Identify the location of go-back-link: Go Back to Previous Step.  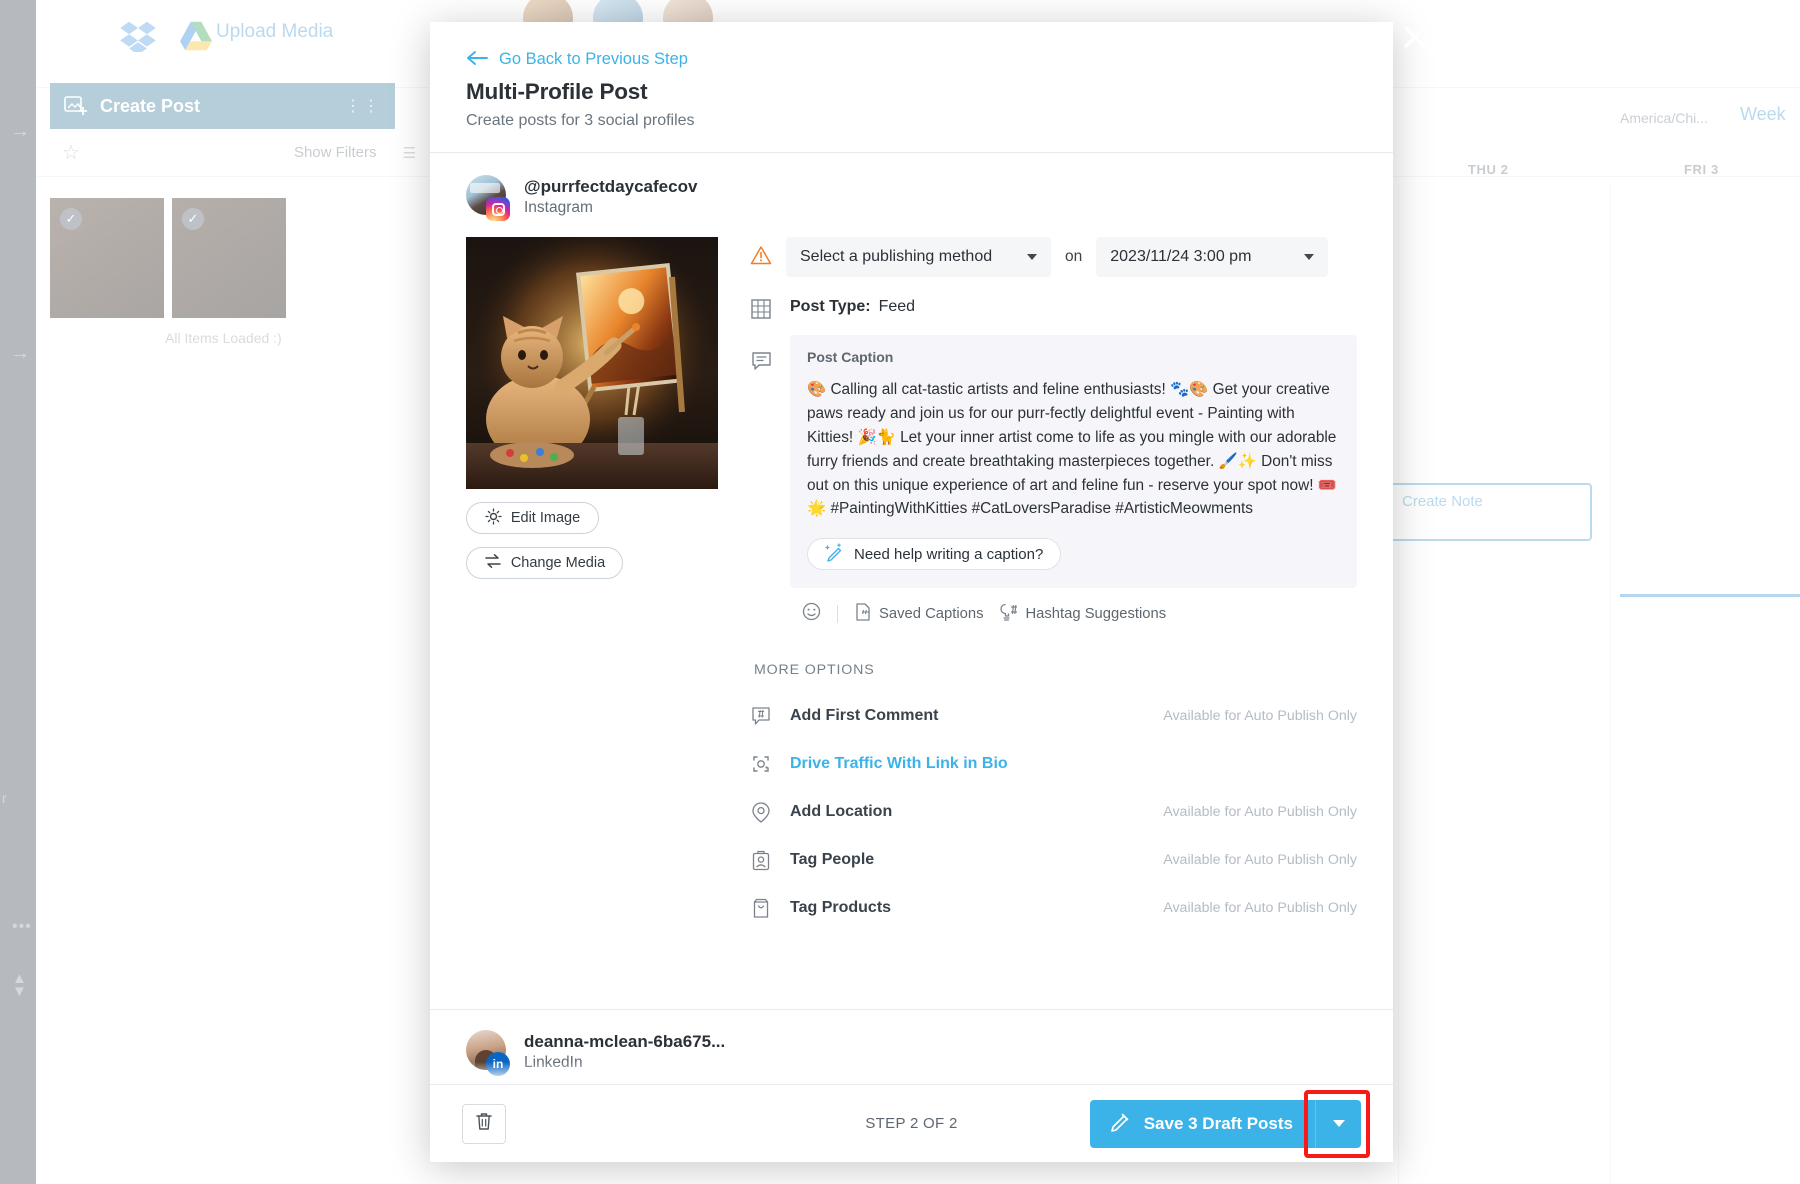
(911, 59).